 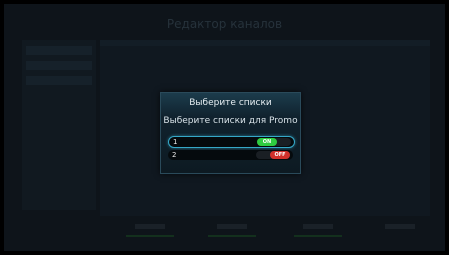 I want to click on dialog-title: Выберите списки, so click(x=230, y=103).